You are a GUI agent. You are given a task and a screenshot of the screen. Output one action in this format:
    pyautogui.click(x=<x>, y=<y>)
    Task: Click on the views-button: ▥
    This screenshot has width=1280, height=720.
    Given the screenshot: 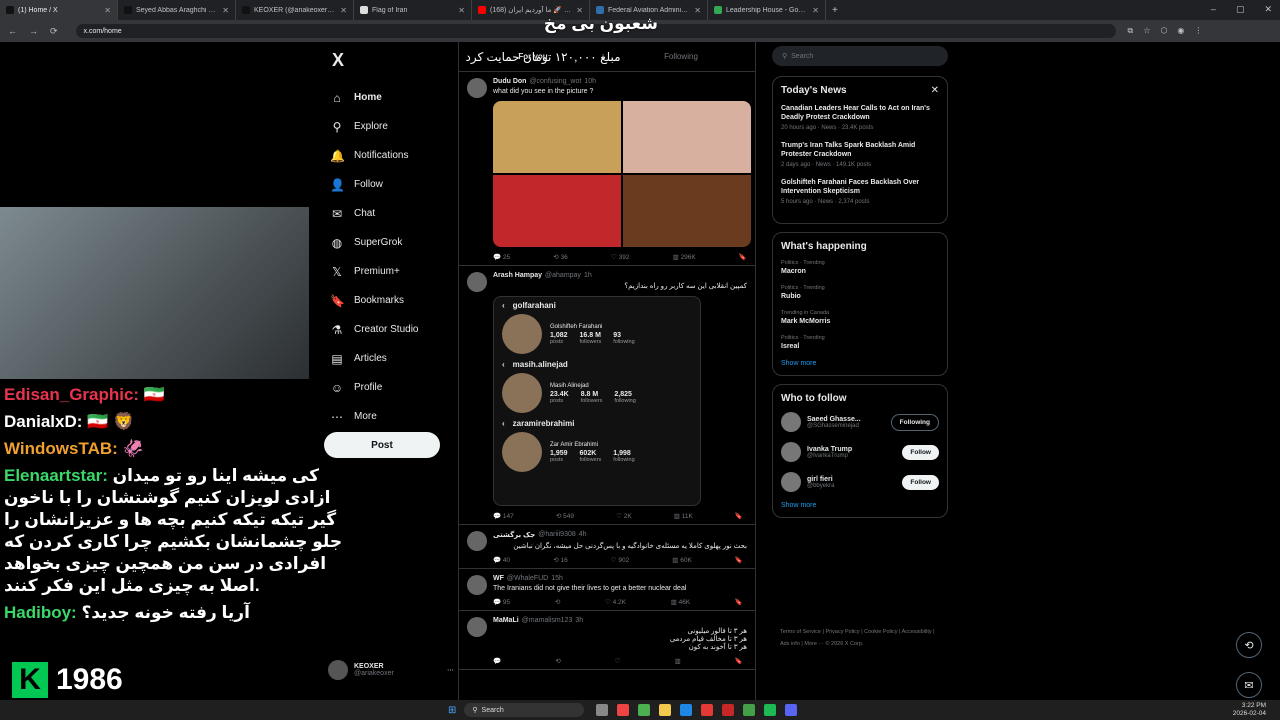 What is the action you would take?
    pyautogui.click(x=678, y=661)
    